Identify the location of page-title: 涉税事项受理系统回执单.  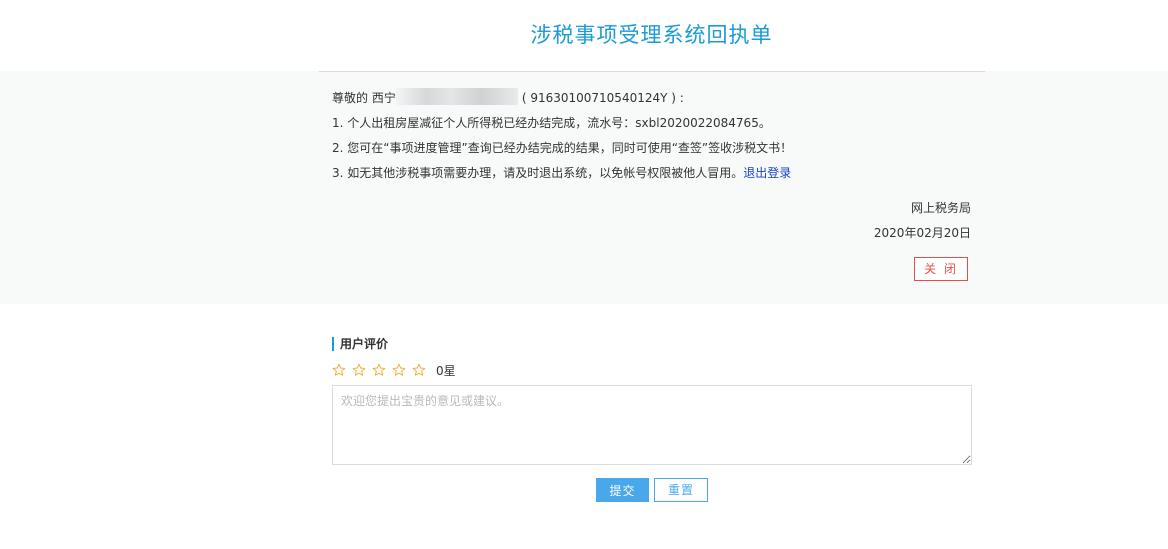
(651, 35).